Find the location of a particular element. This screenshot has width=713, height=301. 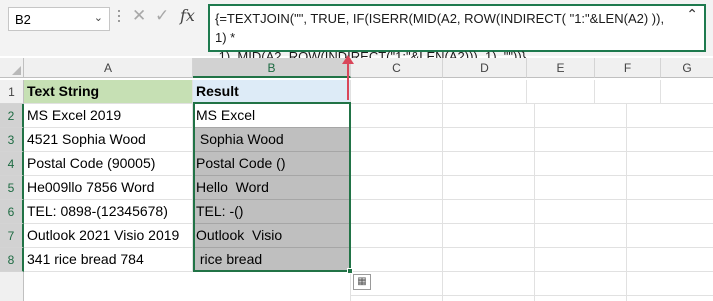

quick-analysis-icon: ▦ is located at coordinates (362, 282).